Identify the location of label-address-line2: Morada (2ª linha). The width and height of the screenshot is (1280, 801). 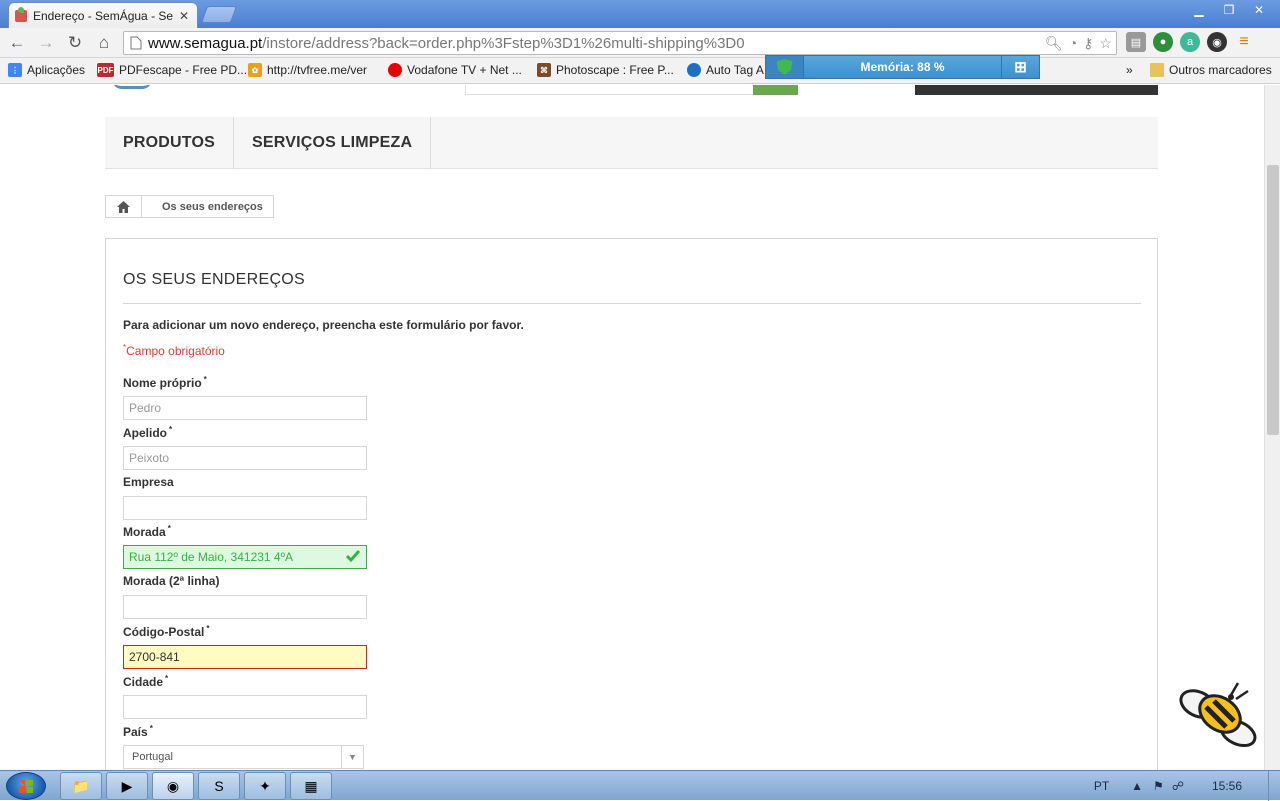
(171, 581).